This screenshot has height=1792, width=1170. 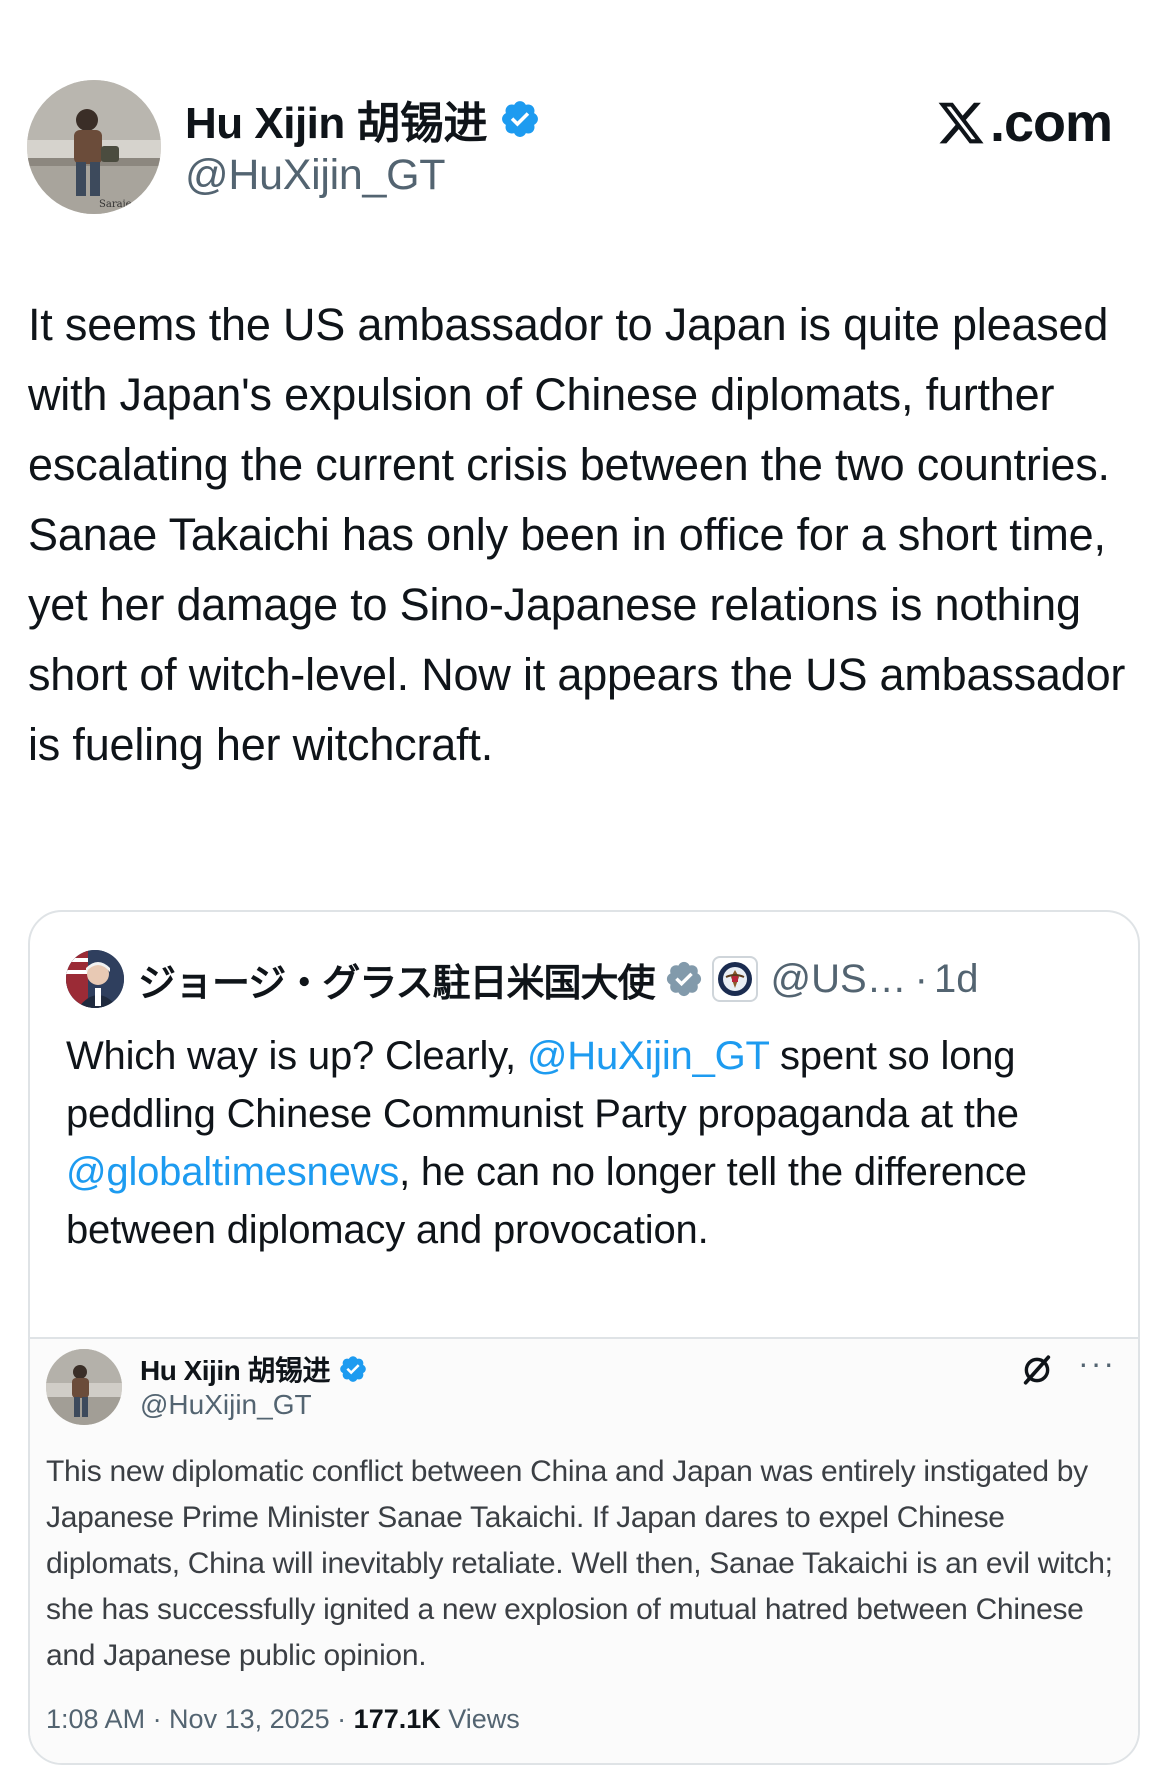 What do you see at coordinates (232, 1172) in the screenshot?
I see `mention-link-globaltimesnews: @globaltimesnews` at bounding box center [232, 1172].